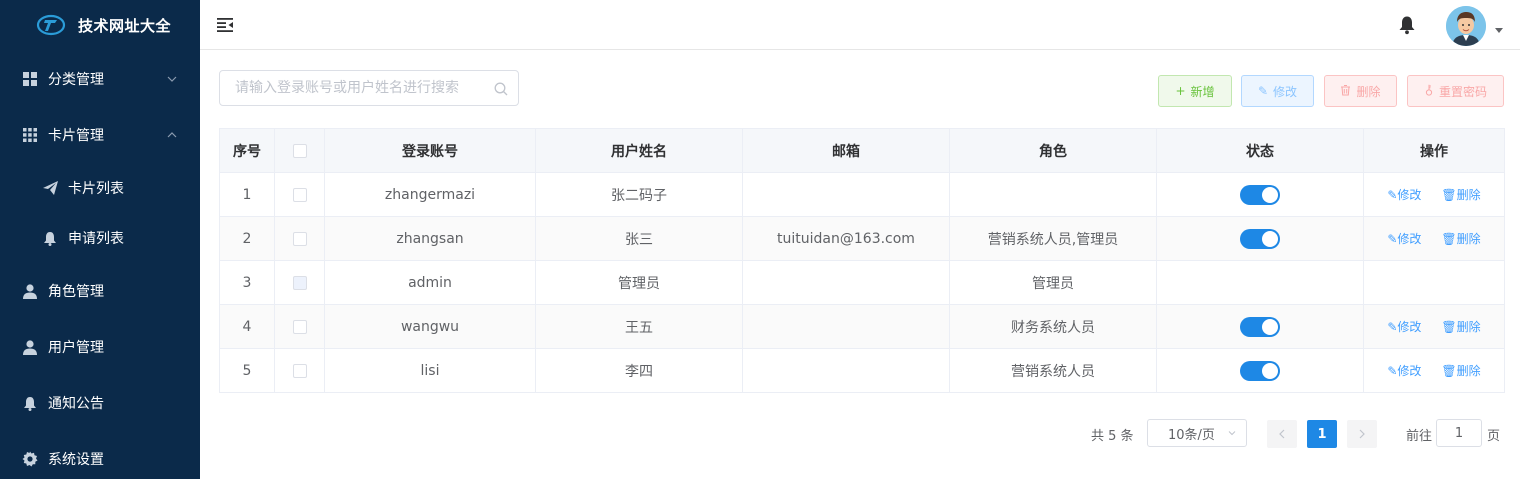 The height and width of the screenshot is (479, 1520). Describe the element at coordinates (225, 25) in the screenshot. I see `menu-fold-icon` at that location.